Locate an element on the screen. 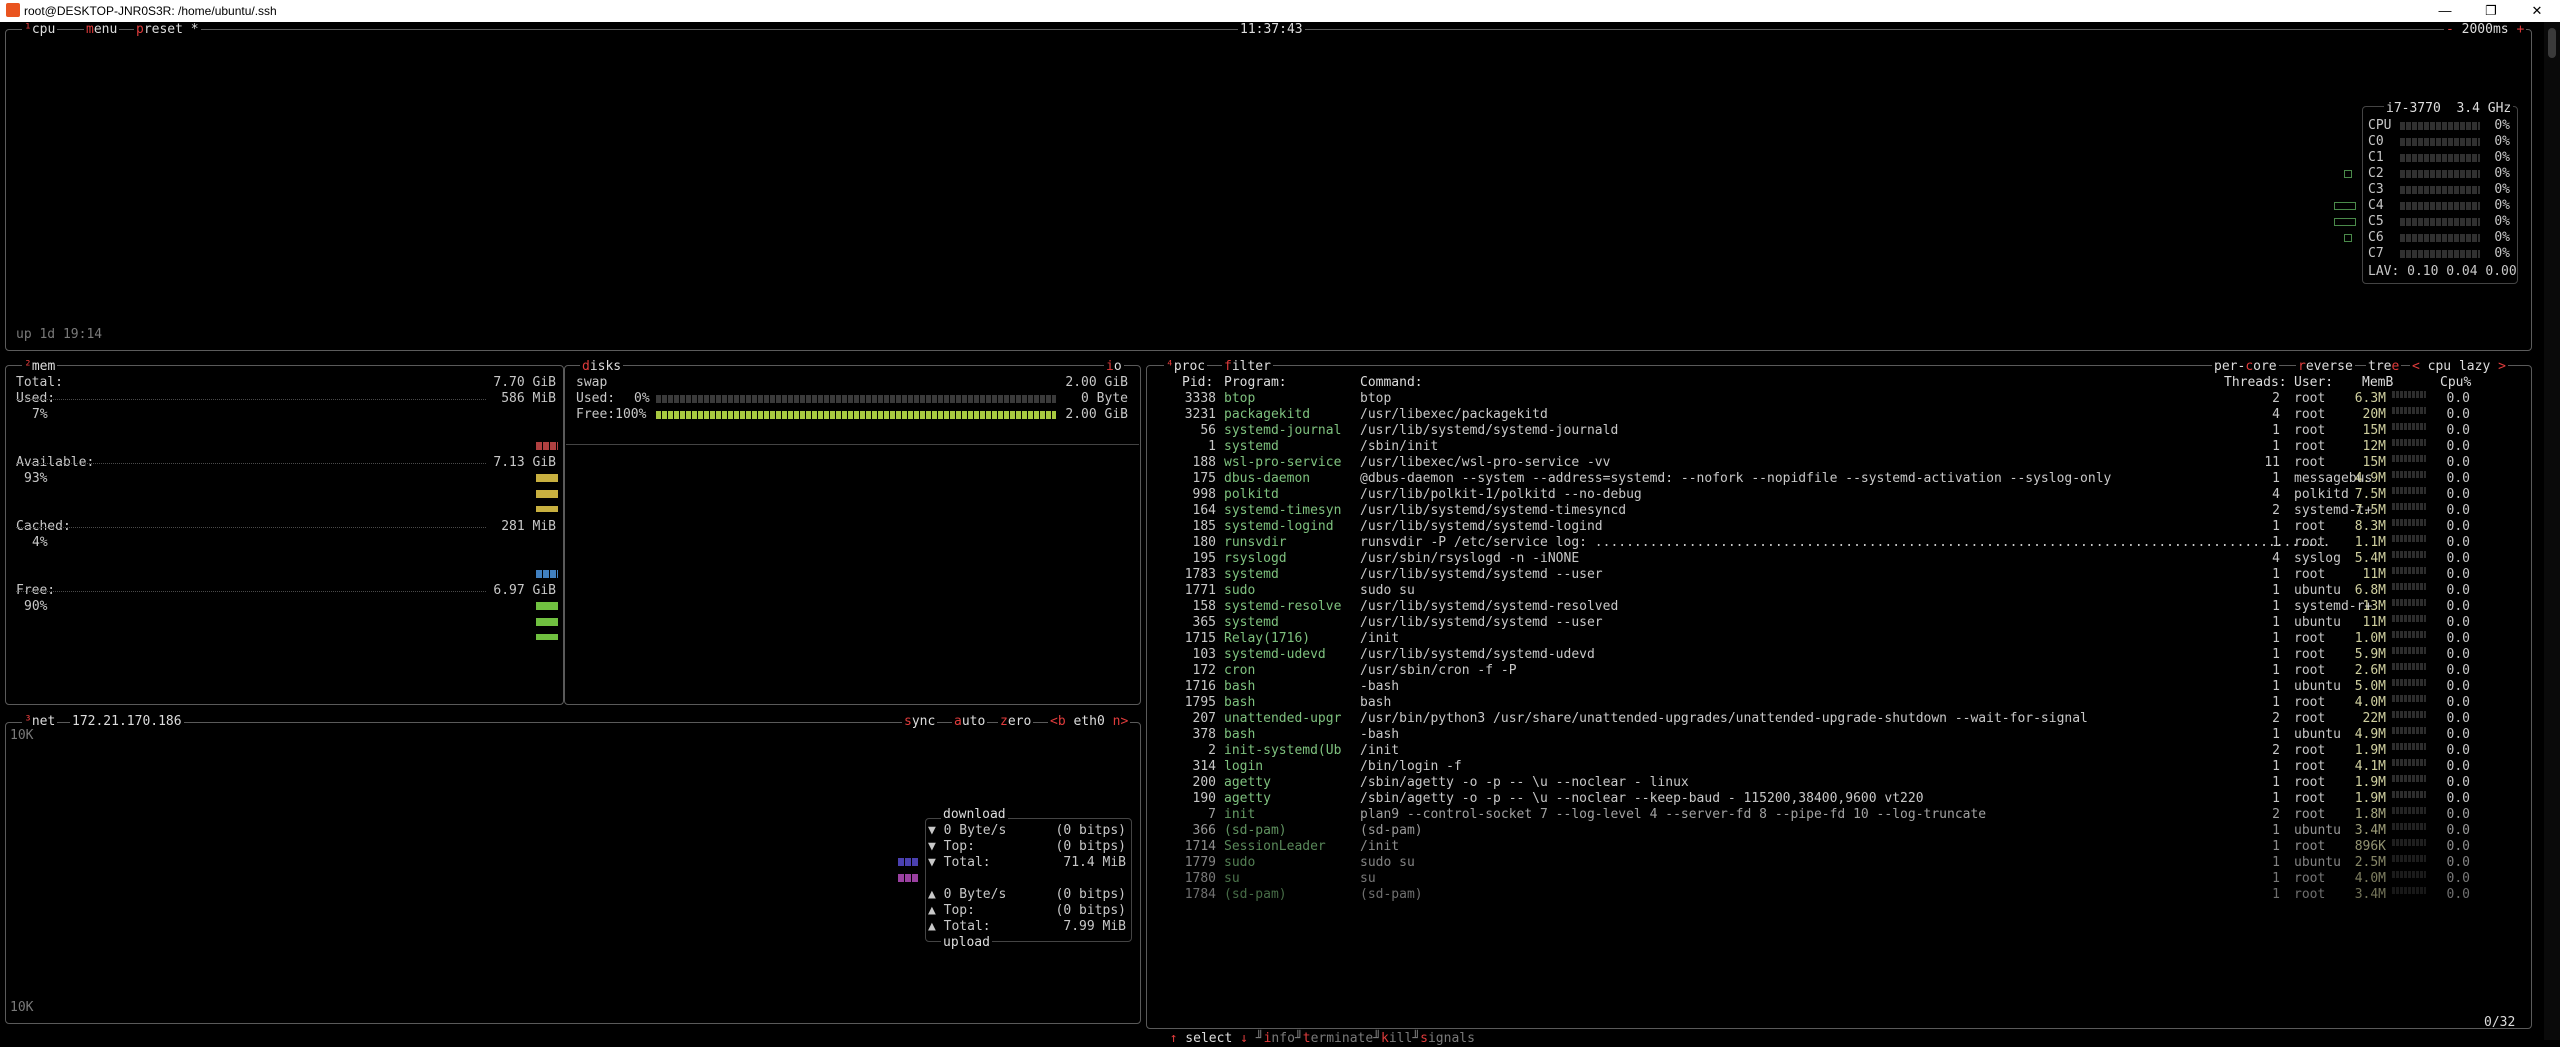 The height and width of the screenshot is (1047, 2560). tab-io: io is located at coordinates (1114, 367).